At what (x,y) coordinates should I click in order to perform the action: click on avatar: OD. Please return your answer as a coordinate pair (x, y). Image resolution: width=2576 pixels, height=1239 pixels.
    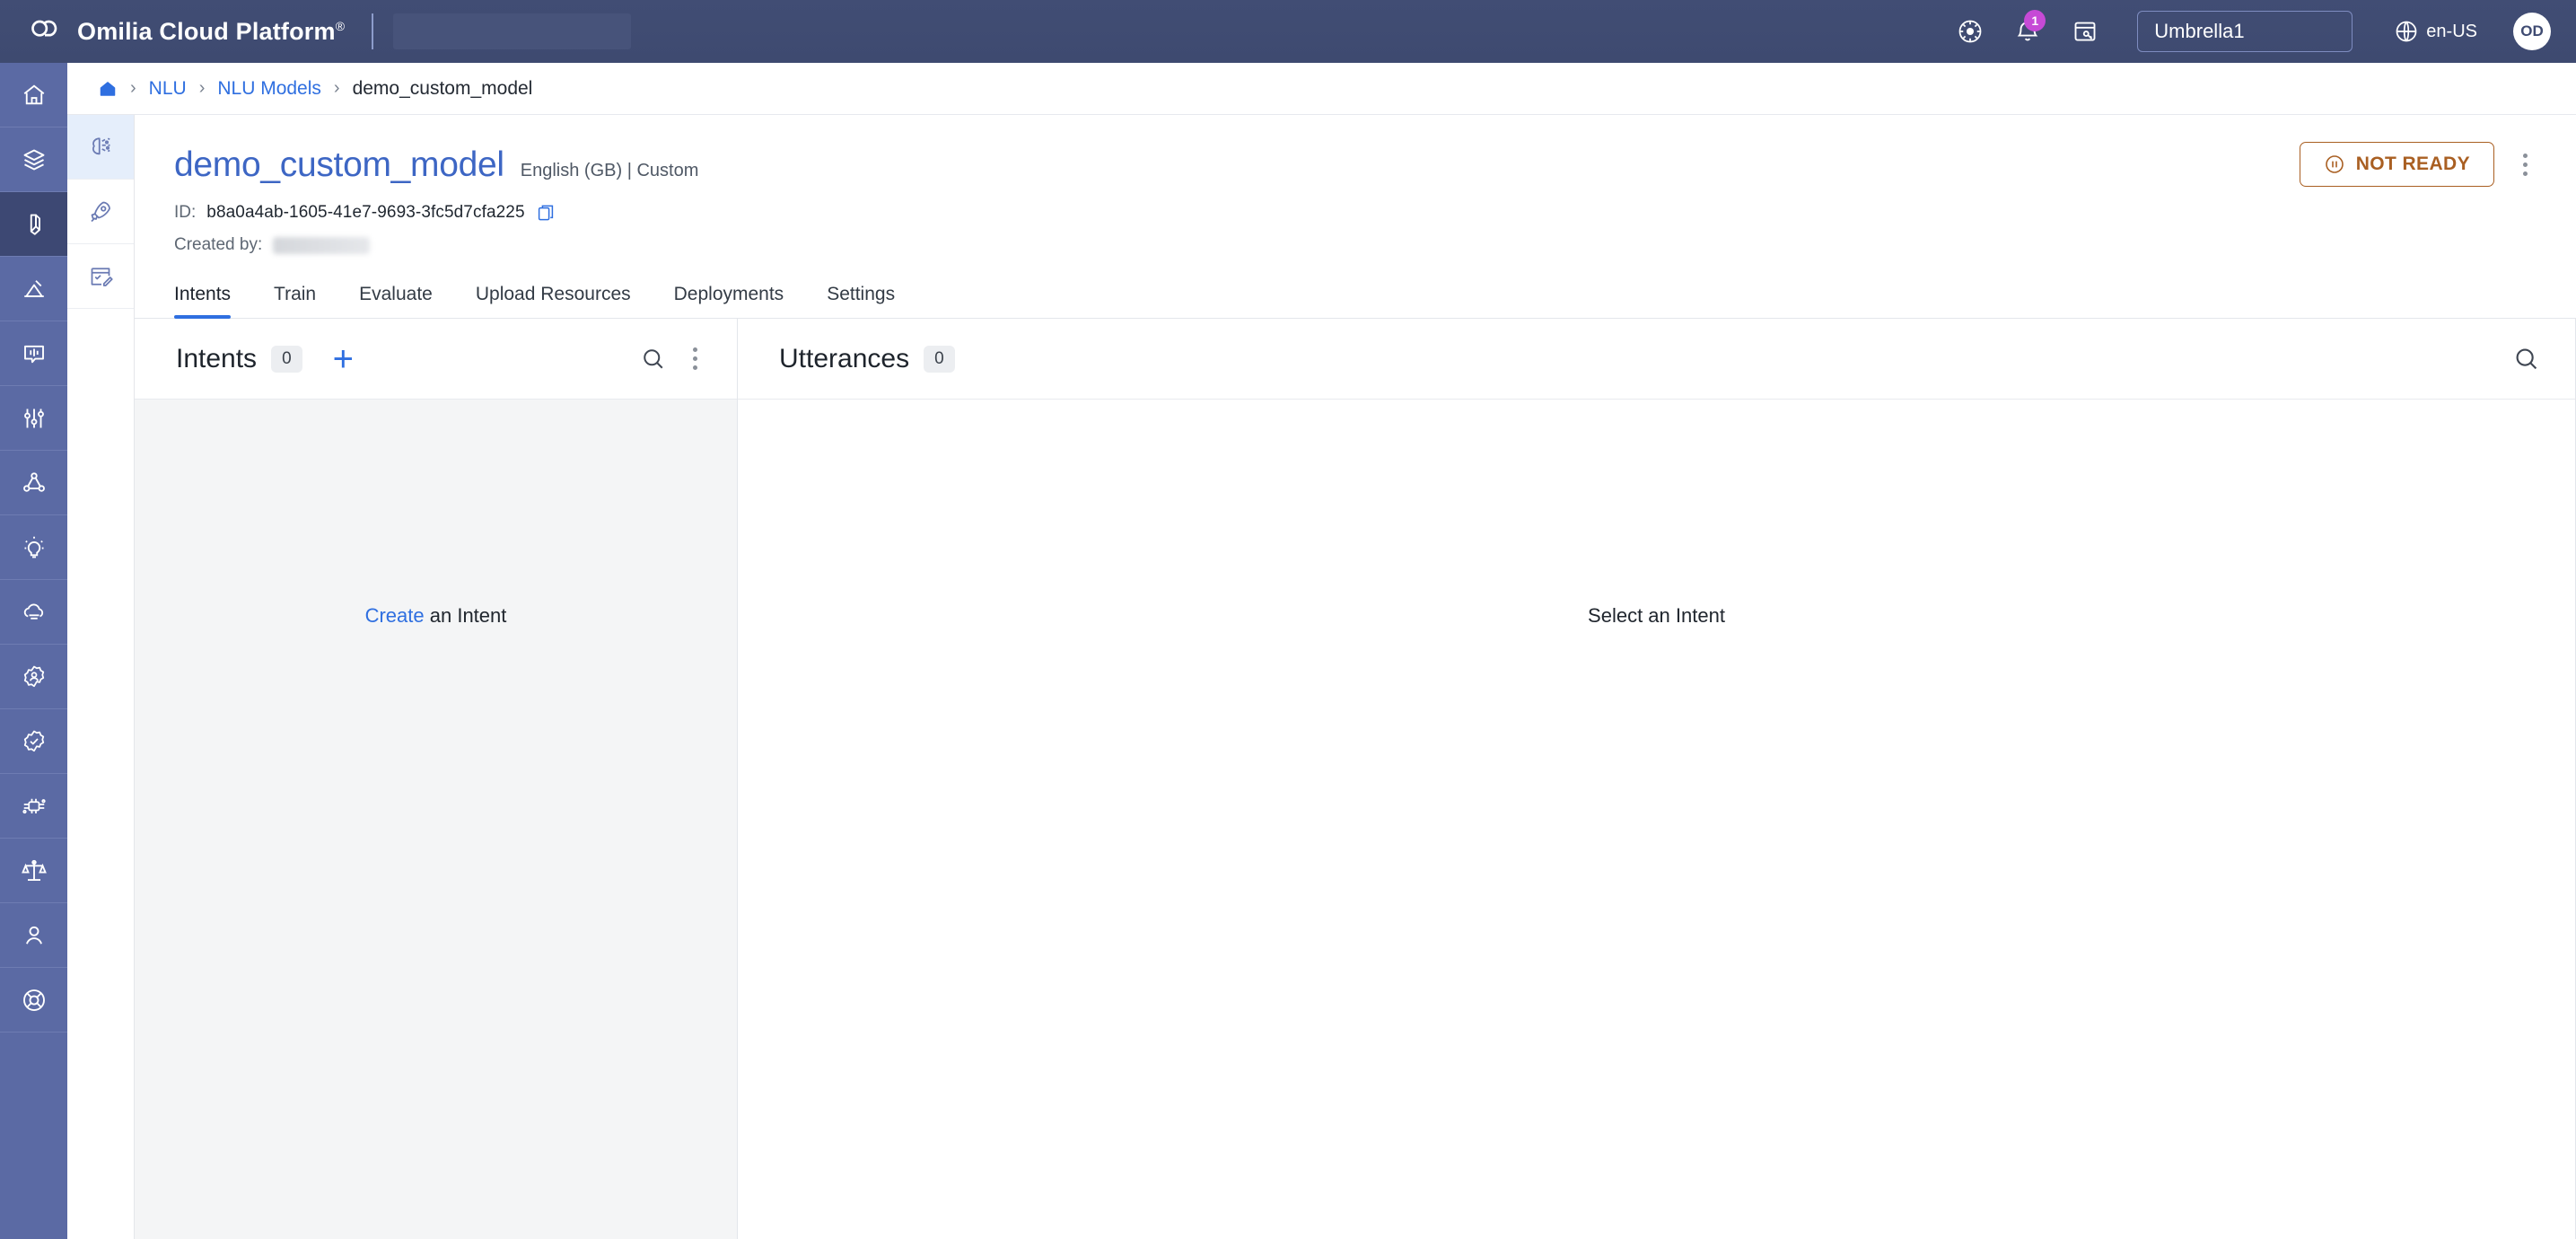
    Looking at the image, I should click on (2532, 32).